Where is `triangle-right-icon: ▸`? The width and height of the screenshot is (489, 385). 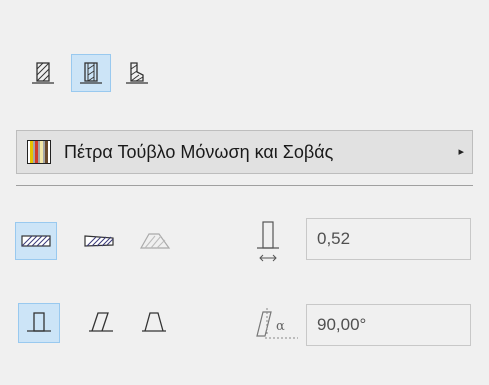 triangle-right-icon: ▸ is located at coordinates (461, 152).